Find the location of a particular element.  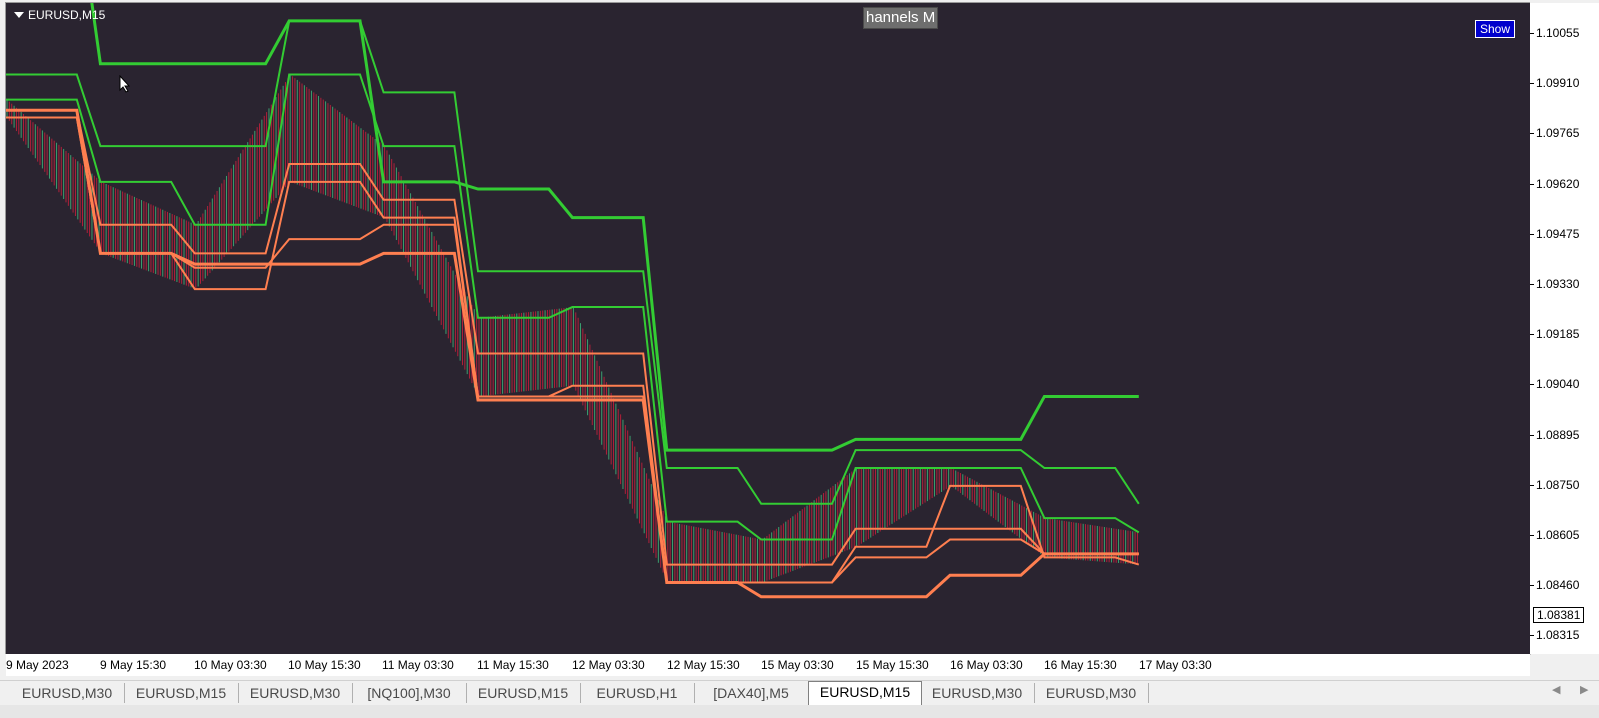

time-tick-label: 15 May 03:30 is located at coordinates (797, 665).